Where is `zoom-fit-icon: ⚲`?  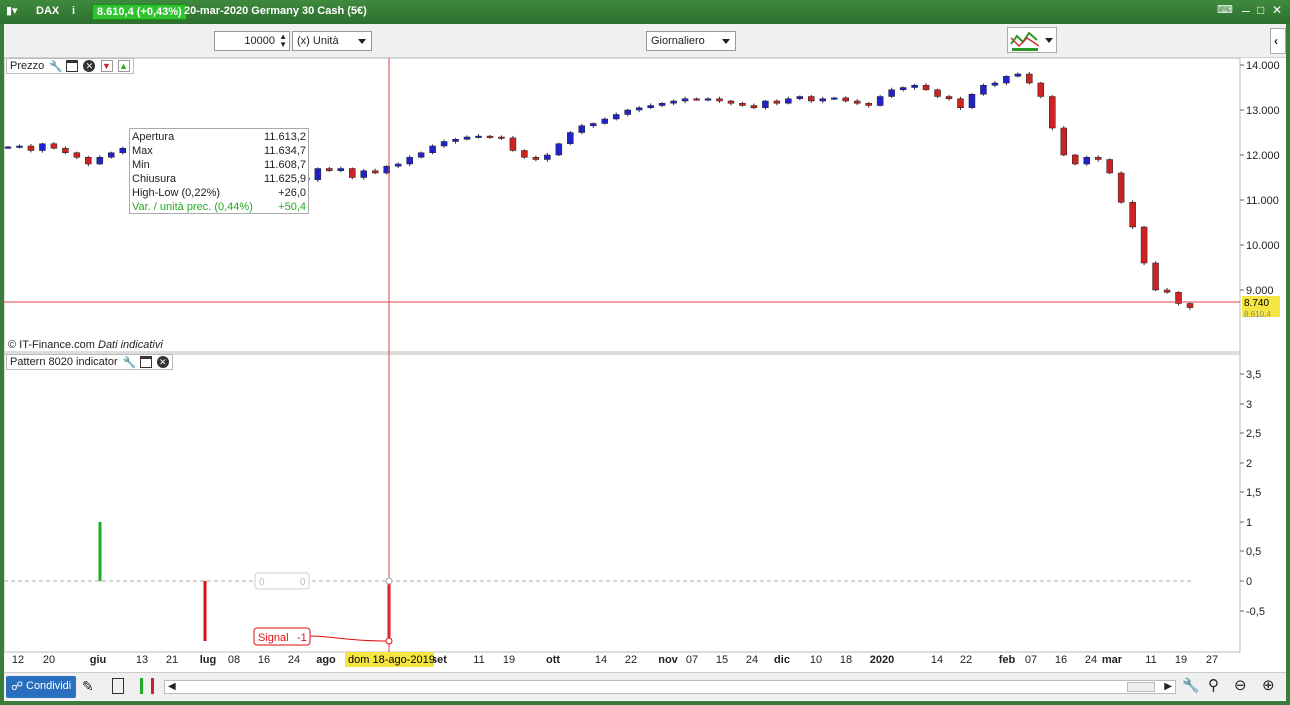
zoom-fit-icon: ⚲ is located at coordinates (1213, 685).